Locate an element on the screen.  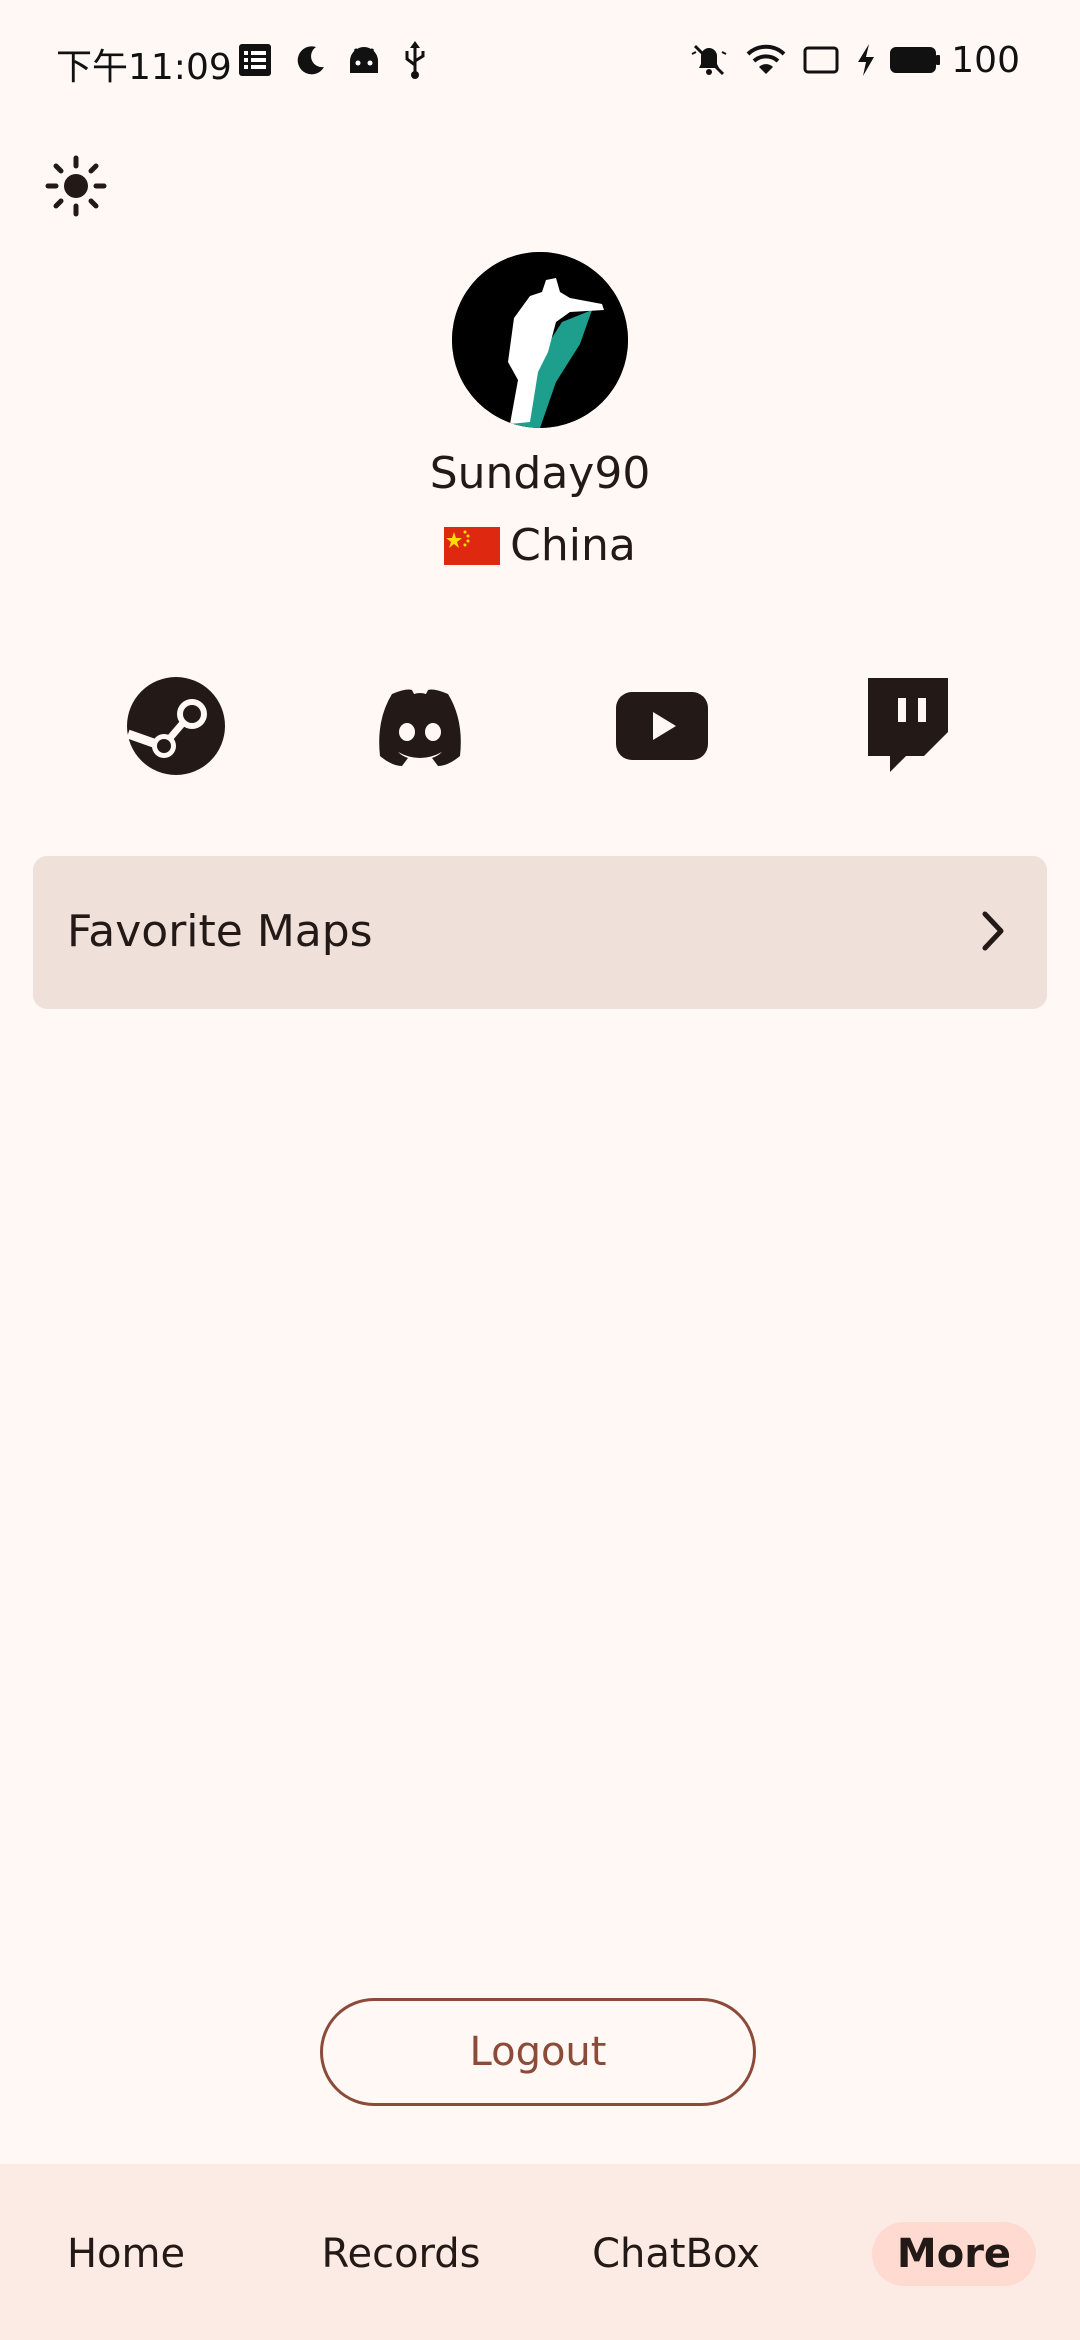
favorite-maps-row: Favorite Maps is located at coordinates (540, 932).